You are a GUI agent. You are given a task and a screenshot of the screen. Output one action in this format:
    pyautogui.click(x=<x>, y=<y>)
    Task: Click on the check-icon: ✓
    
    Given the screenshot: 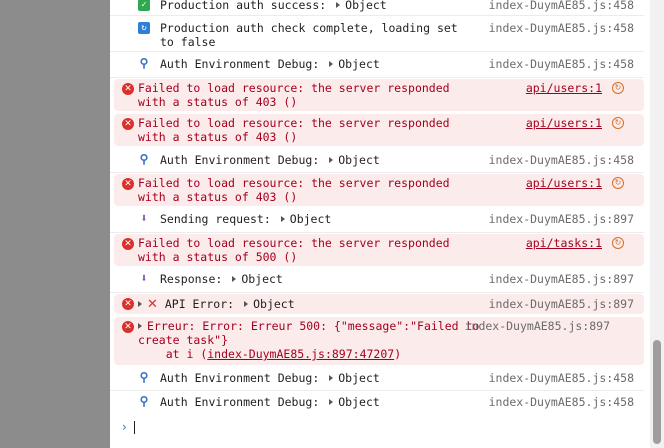 What is the action you would take?
    pyautogui.click(x=144, y=5)
    